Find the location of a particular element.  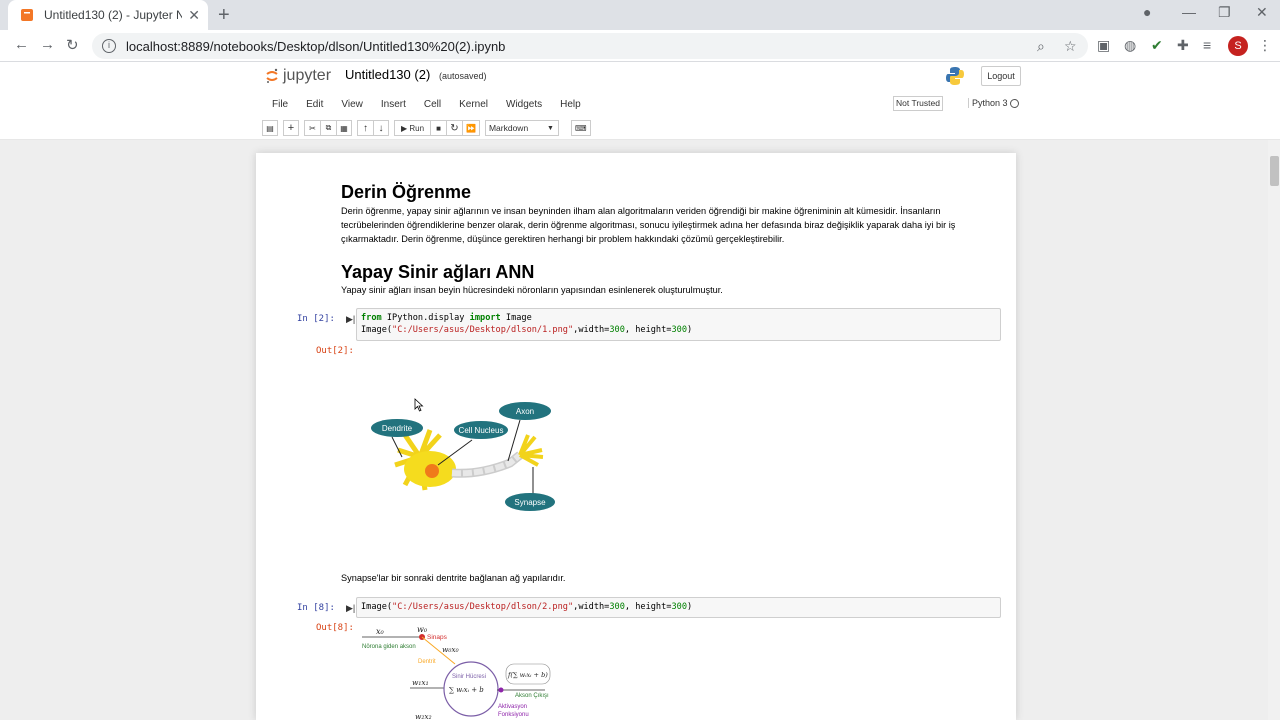

forward-icon: → is located at coordinates (47, 44).